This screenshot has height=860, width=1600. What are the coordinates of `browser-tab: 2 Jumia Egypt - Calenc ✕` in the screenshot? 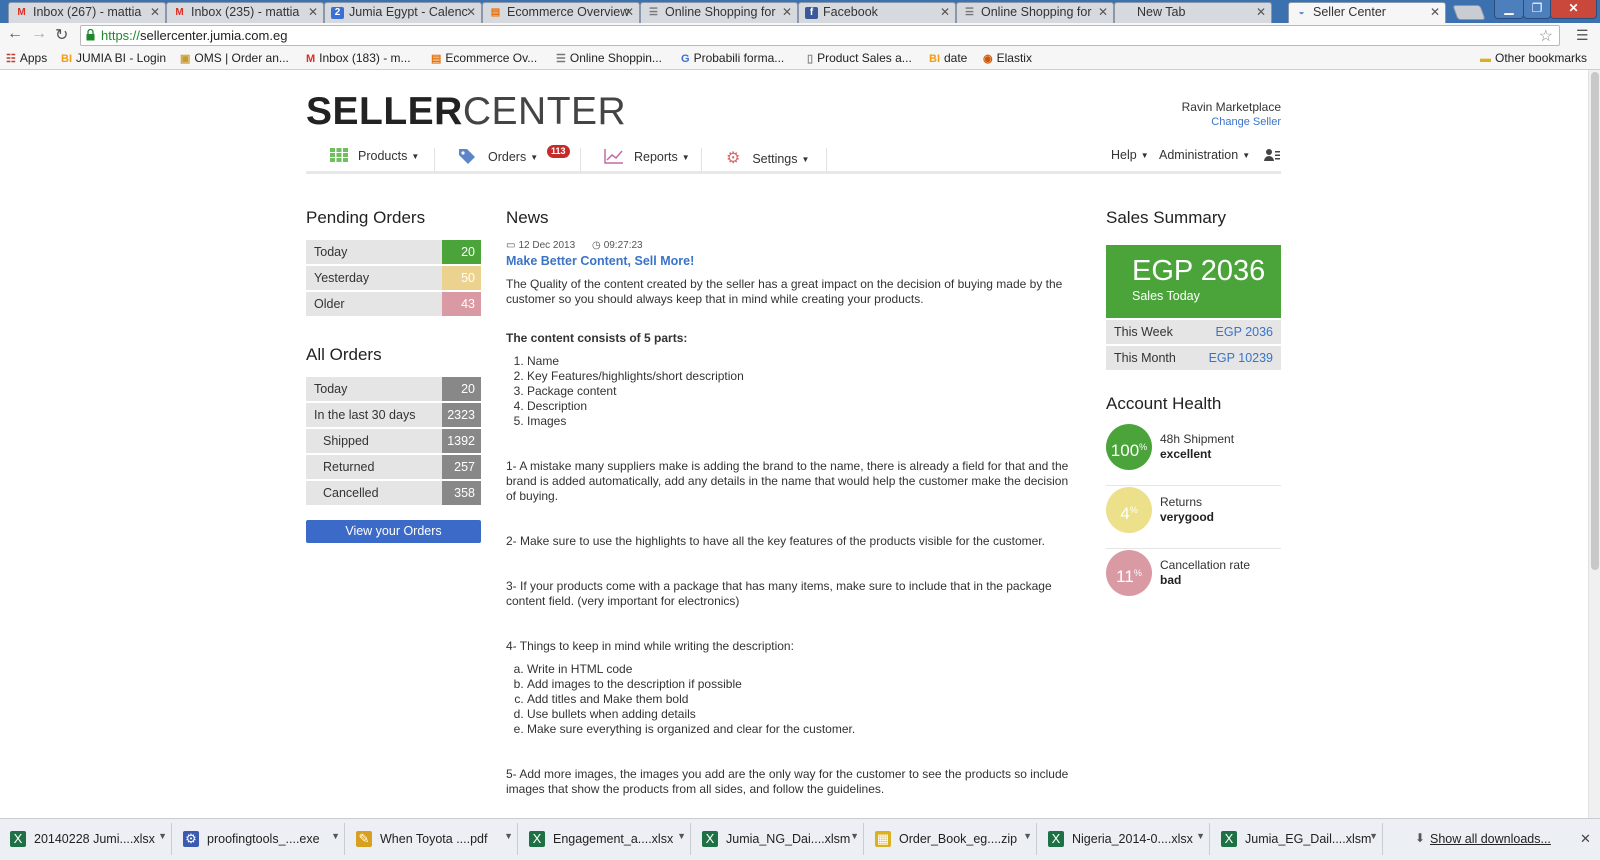 It's located at (403, 12).